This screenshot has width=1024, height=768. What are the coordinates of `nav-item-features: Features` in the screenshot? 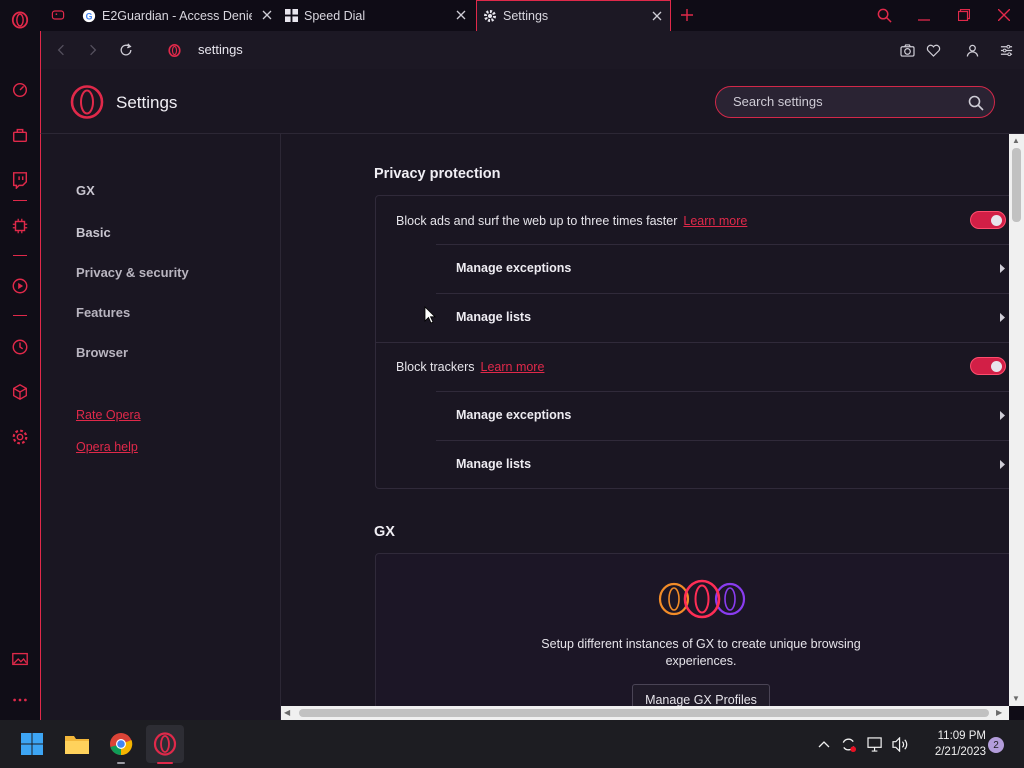 It's located at (103, 312).